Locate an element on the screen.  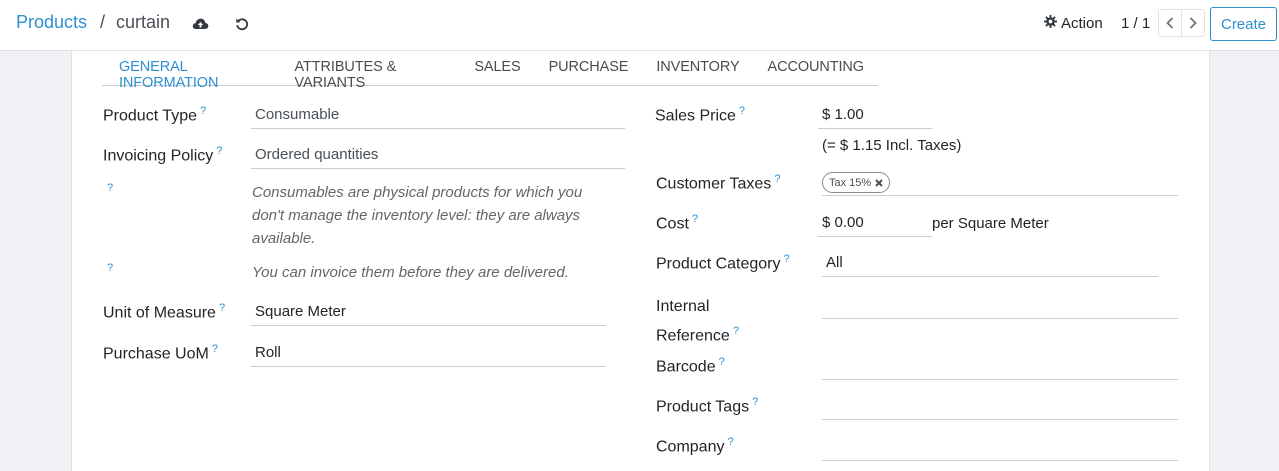
tab-attributes-variants: ATTRIBUTES & VARIANTS is located at coordinates (371, 71).